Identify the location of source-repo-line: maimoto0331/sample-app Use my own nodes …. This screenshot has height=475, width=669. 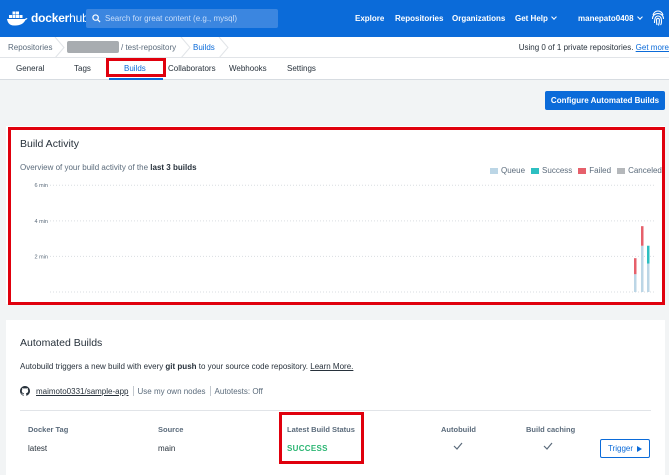
(141, 391).